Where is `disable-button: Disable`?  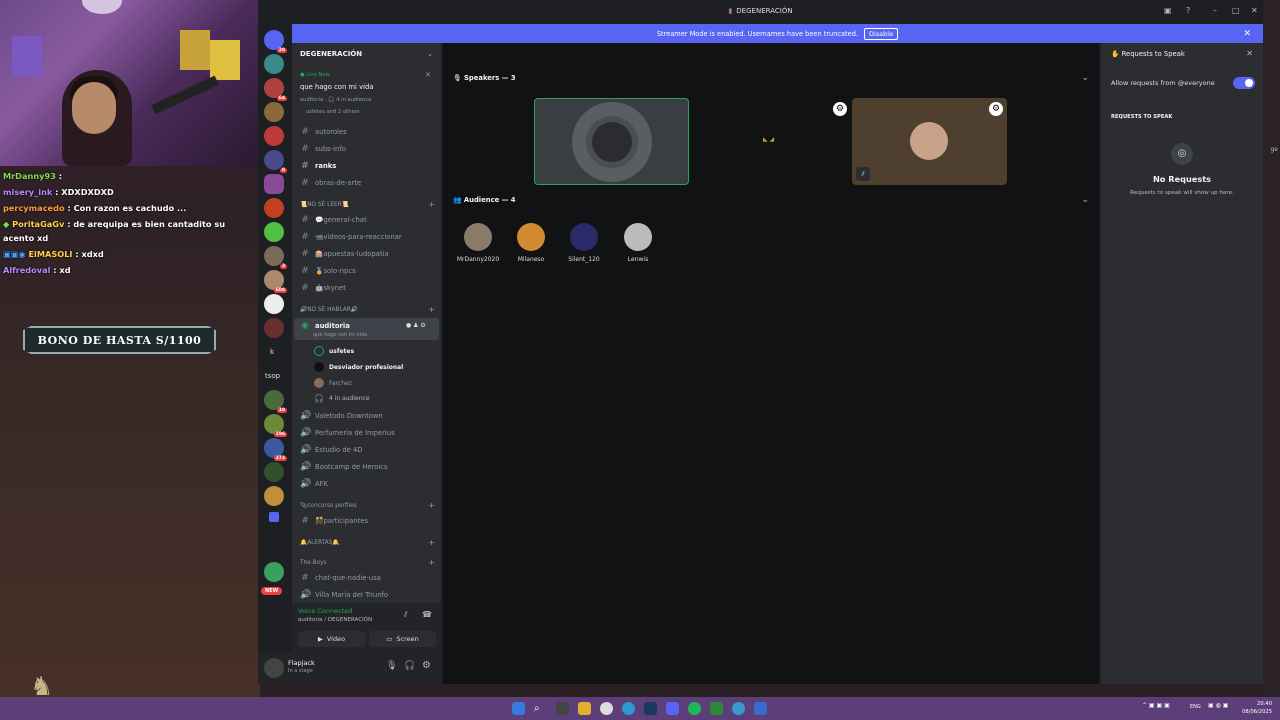 disable-button: Disable is located at coordinates (881, 33).